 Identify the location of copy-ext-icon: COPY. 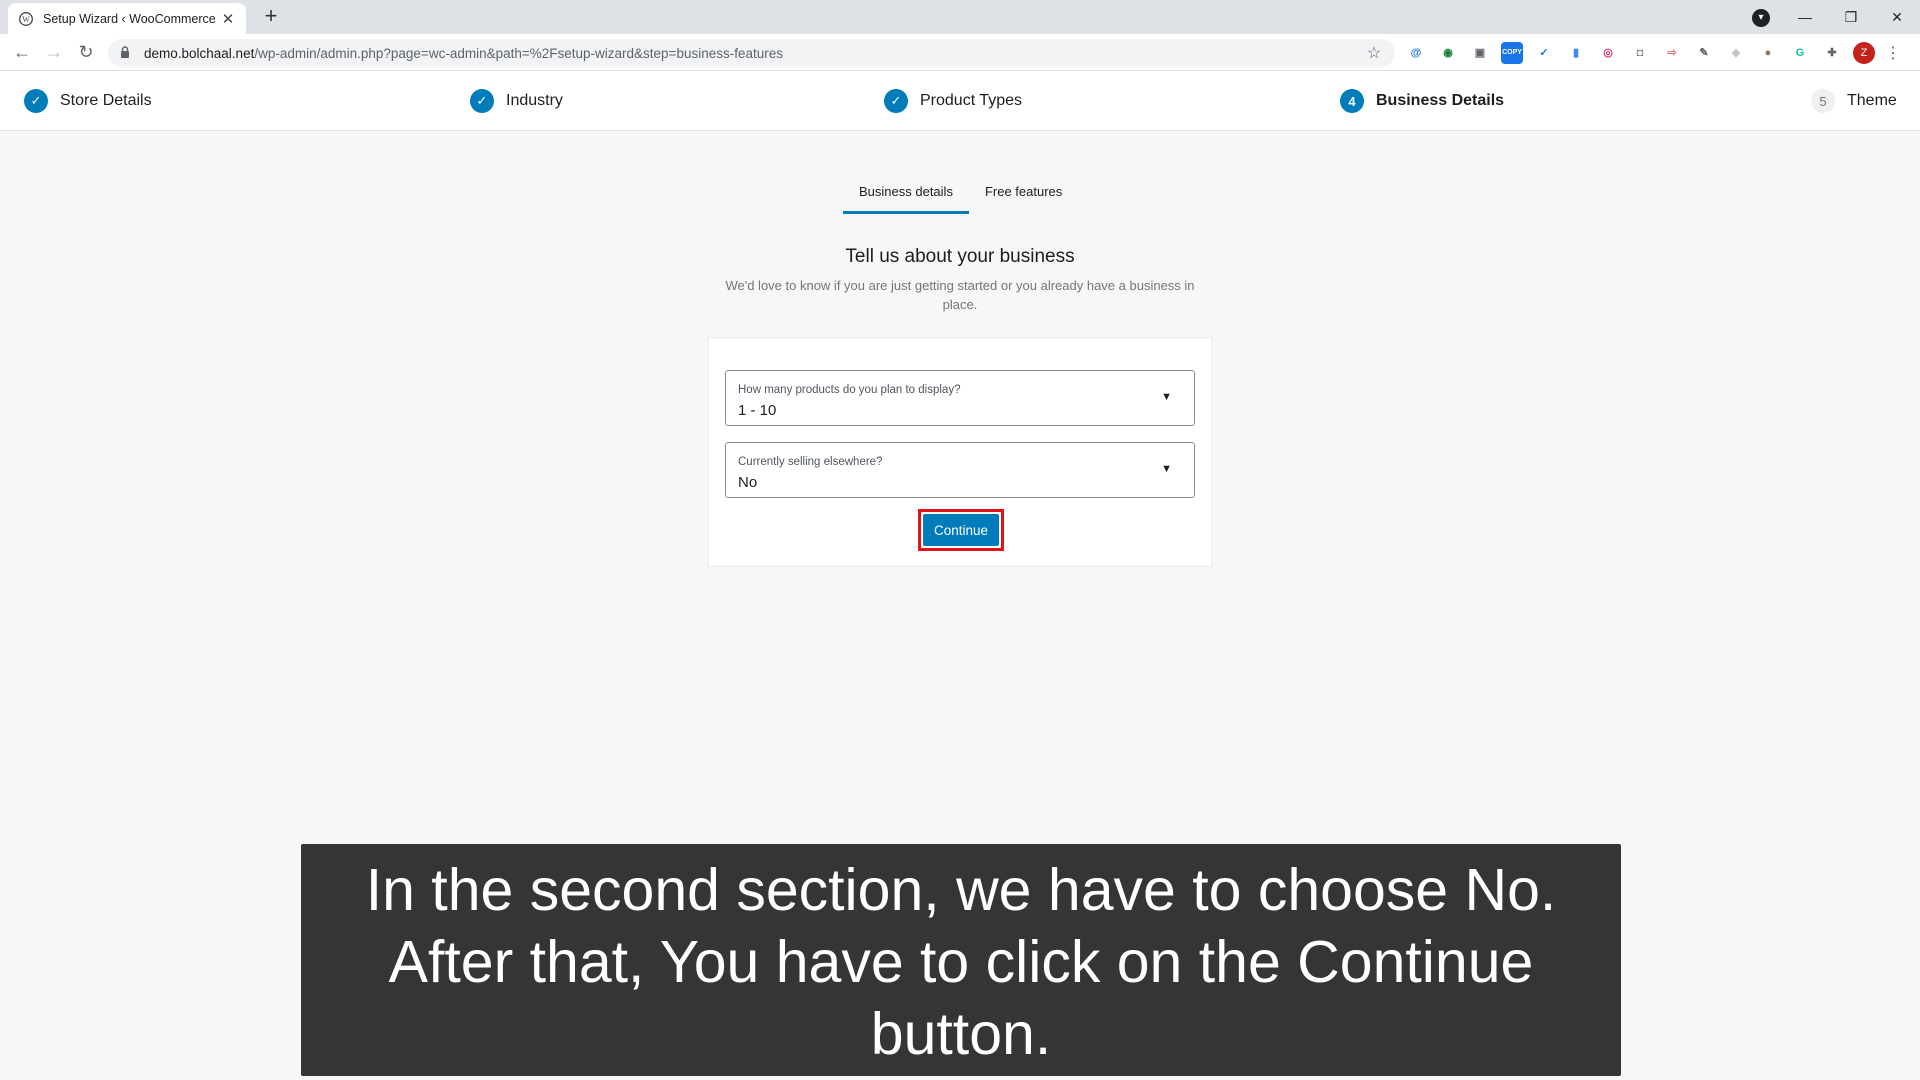
(1512, 53).